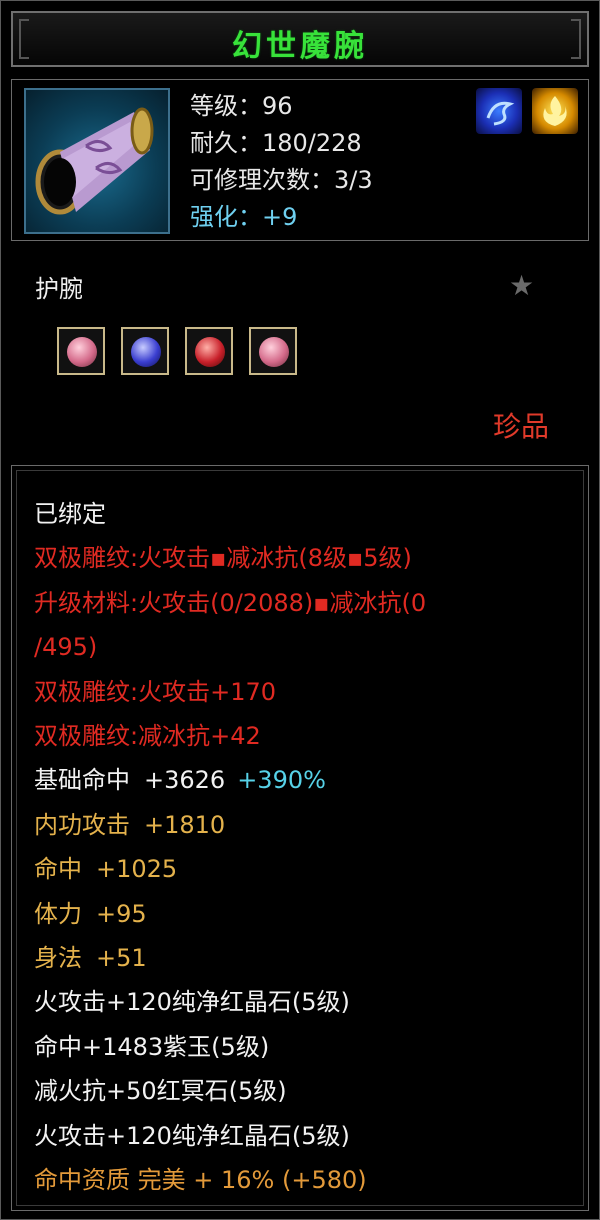 This screenshot has height=1220, width=600. What do you see at coordinates (281, 780) in the screenshot?
I see `base-hit-bonus: +390%` at bounding box center [281, 780].